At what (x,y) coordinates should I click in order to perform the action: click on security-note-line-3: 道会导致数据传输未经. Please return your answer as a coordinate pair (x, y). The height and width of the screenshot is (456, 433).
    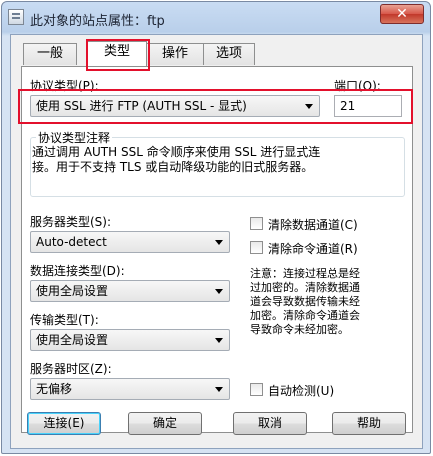
    Looking at the image, I should click on (305, 301).